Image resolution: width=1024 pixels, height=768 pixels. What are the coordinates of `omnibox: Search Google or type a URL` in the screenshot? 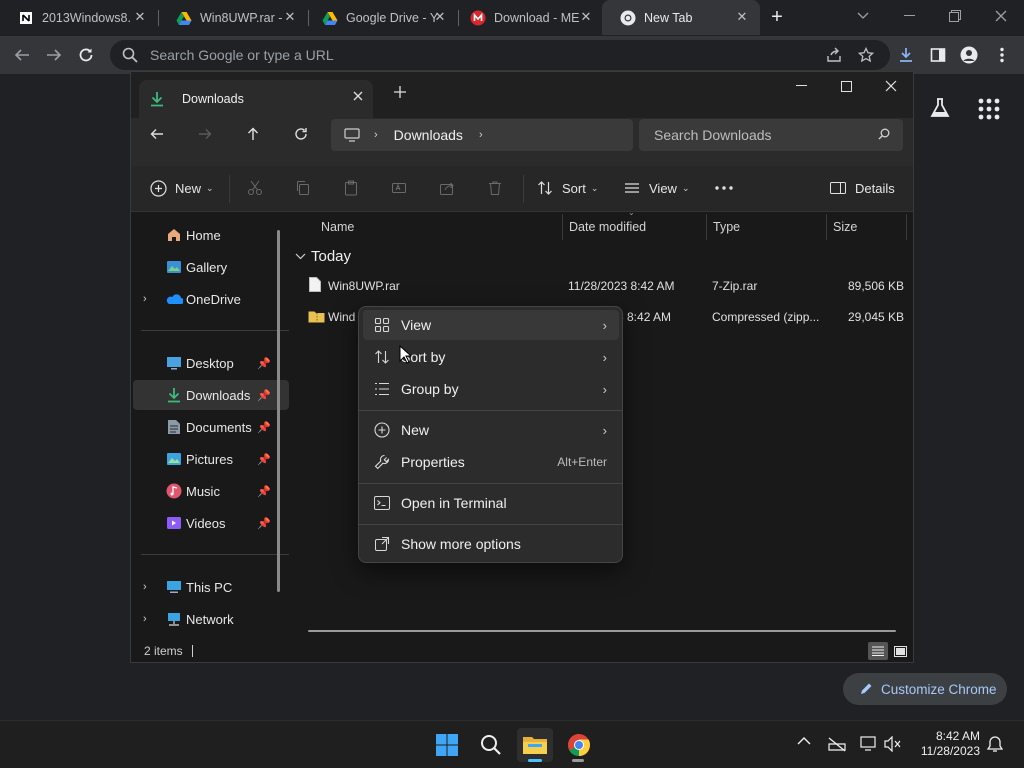 It's located at (500, 55).